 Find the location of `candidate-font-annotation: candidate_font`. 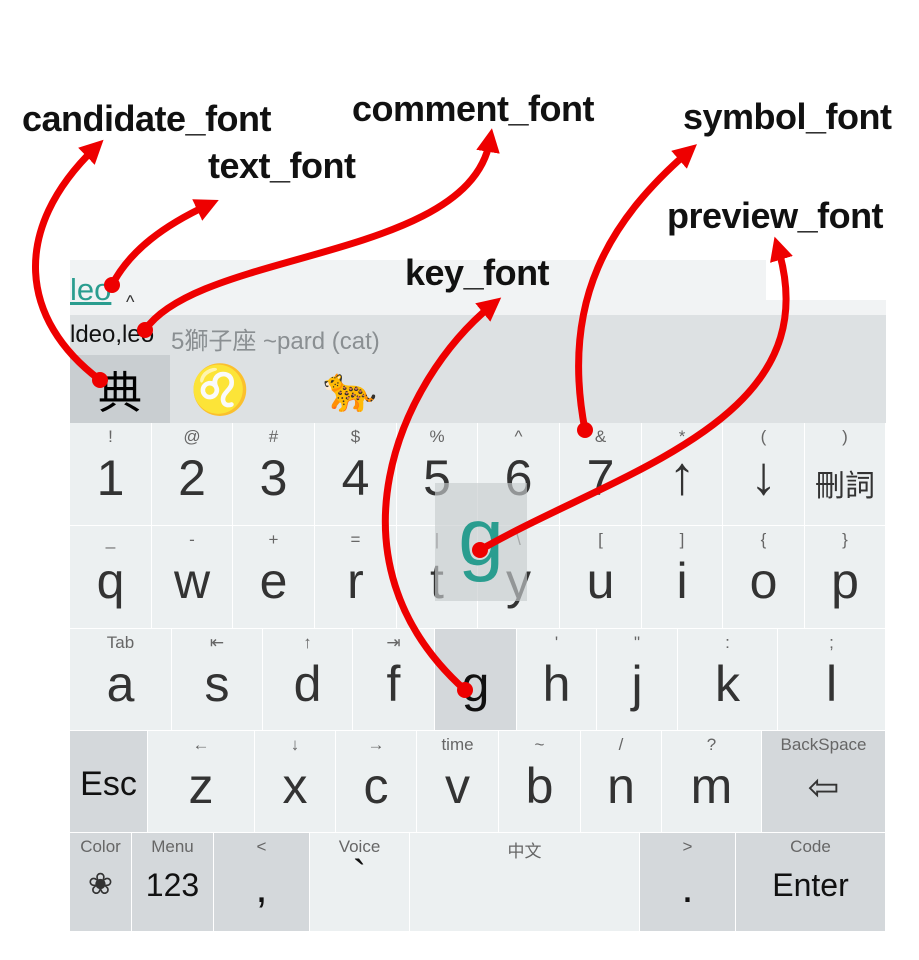

candidate-font-annotation: candidate_font is located at coordinates (147, 118).